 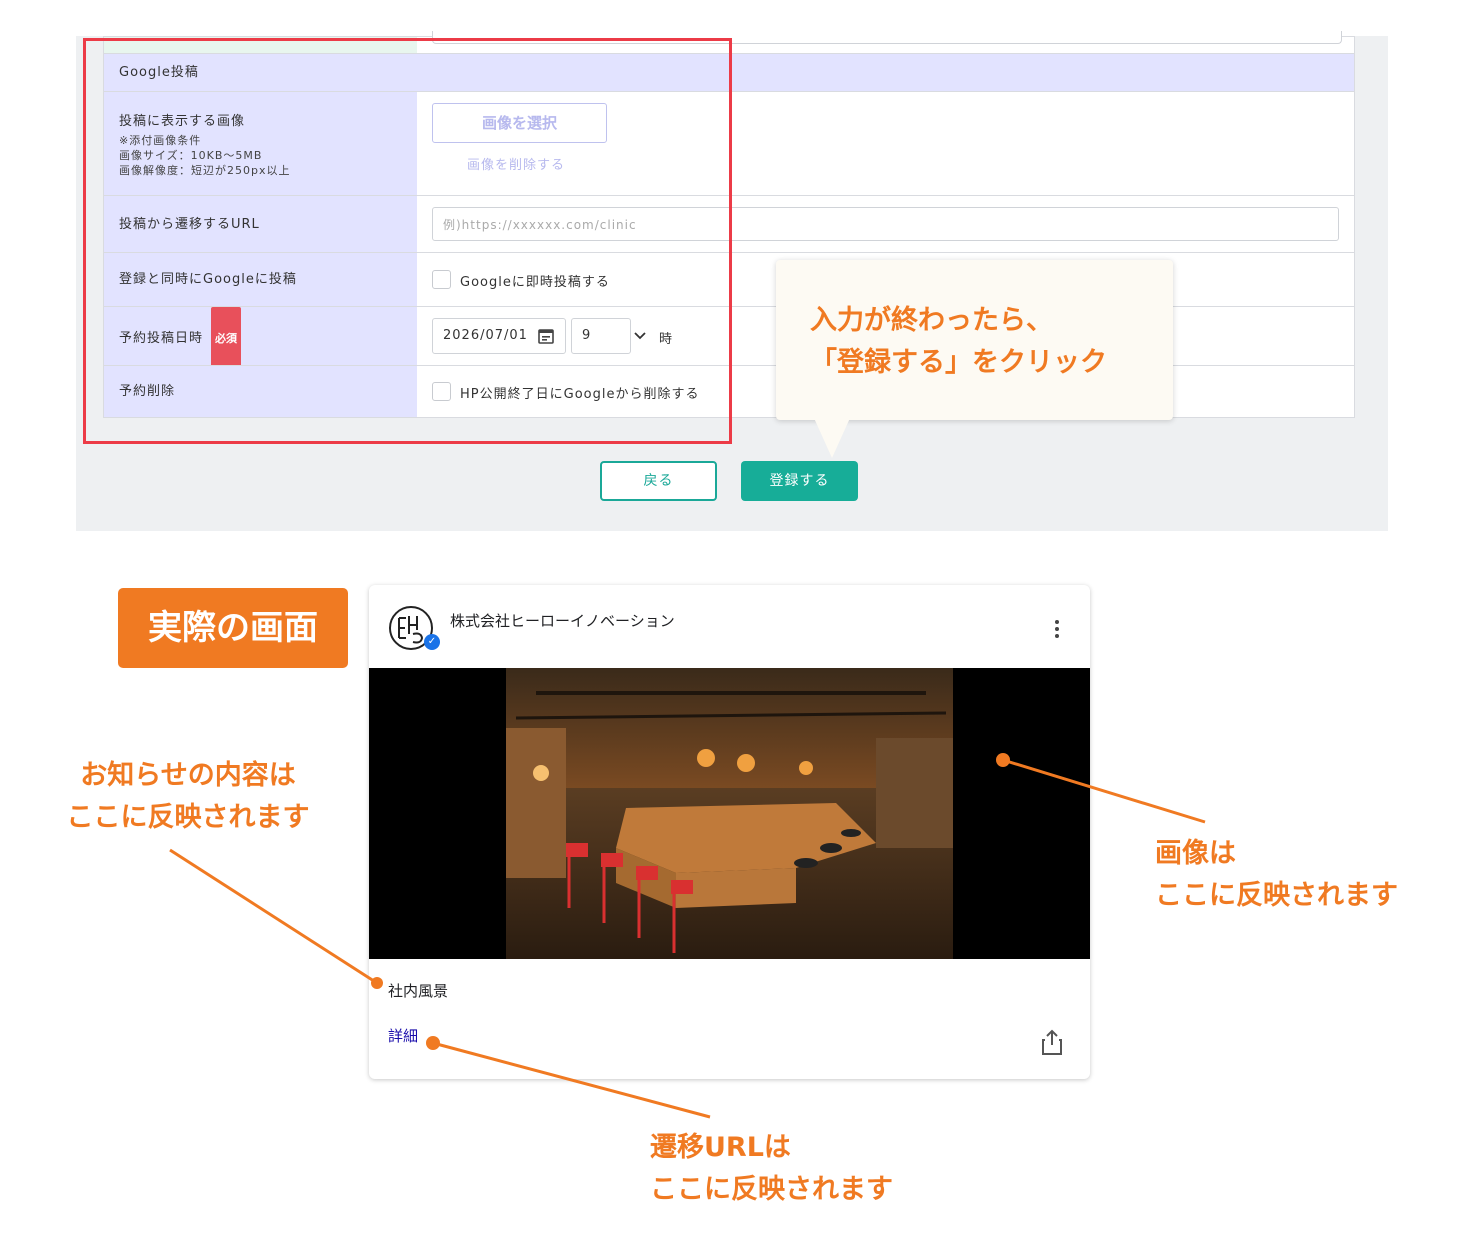 I want to click on highlight-frame, so click(x=407, y=241).